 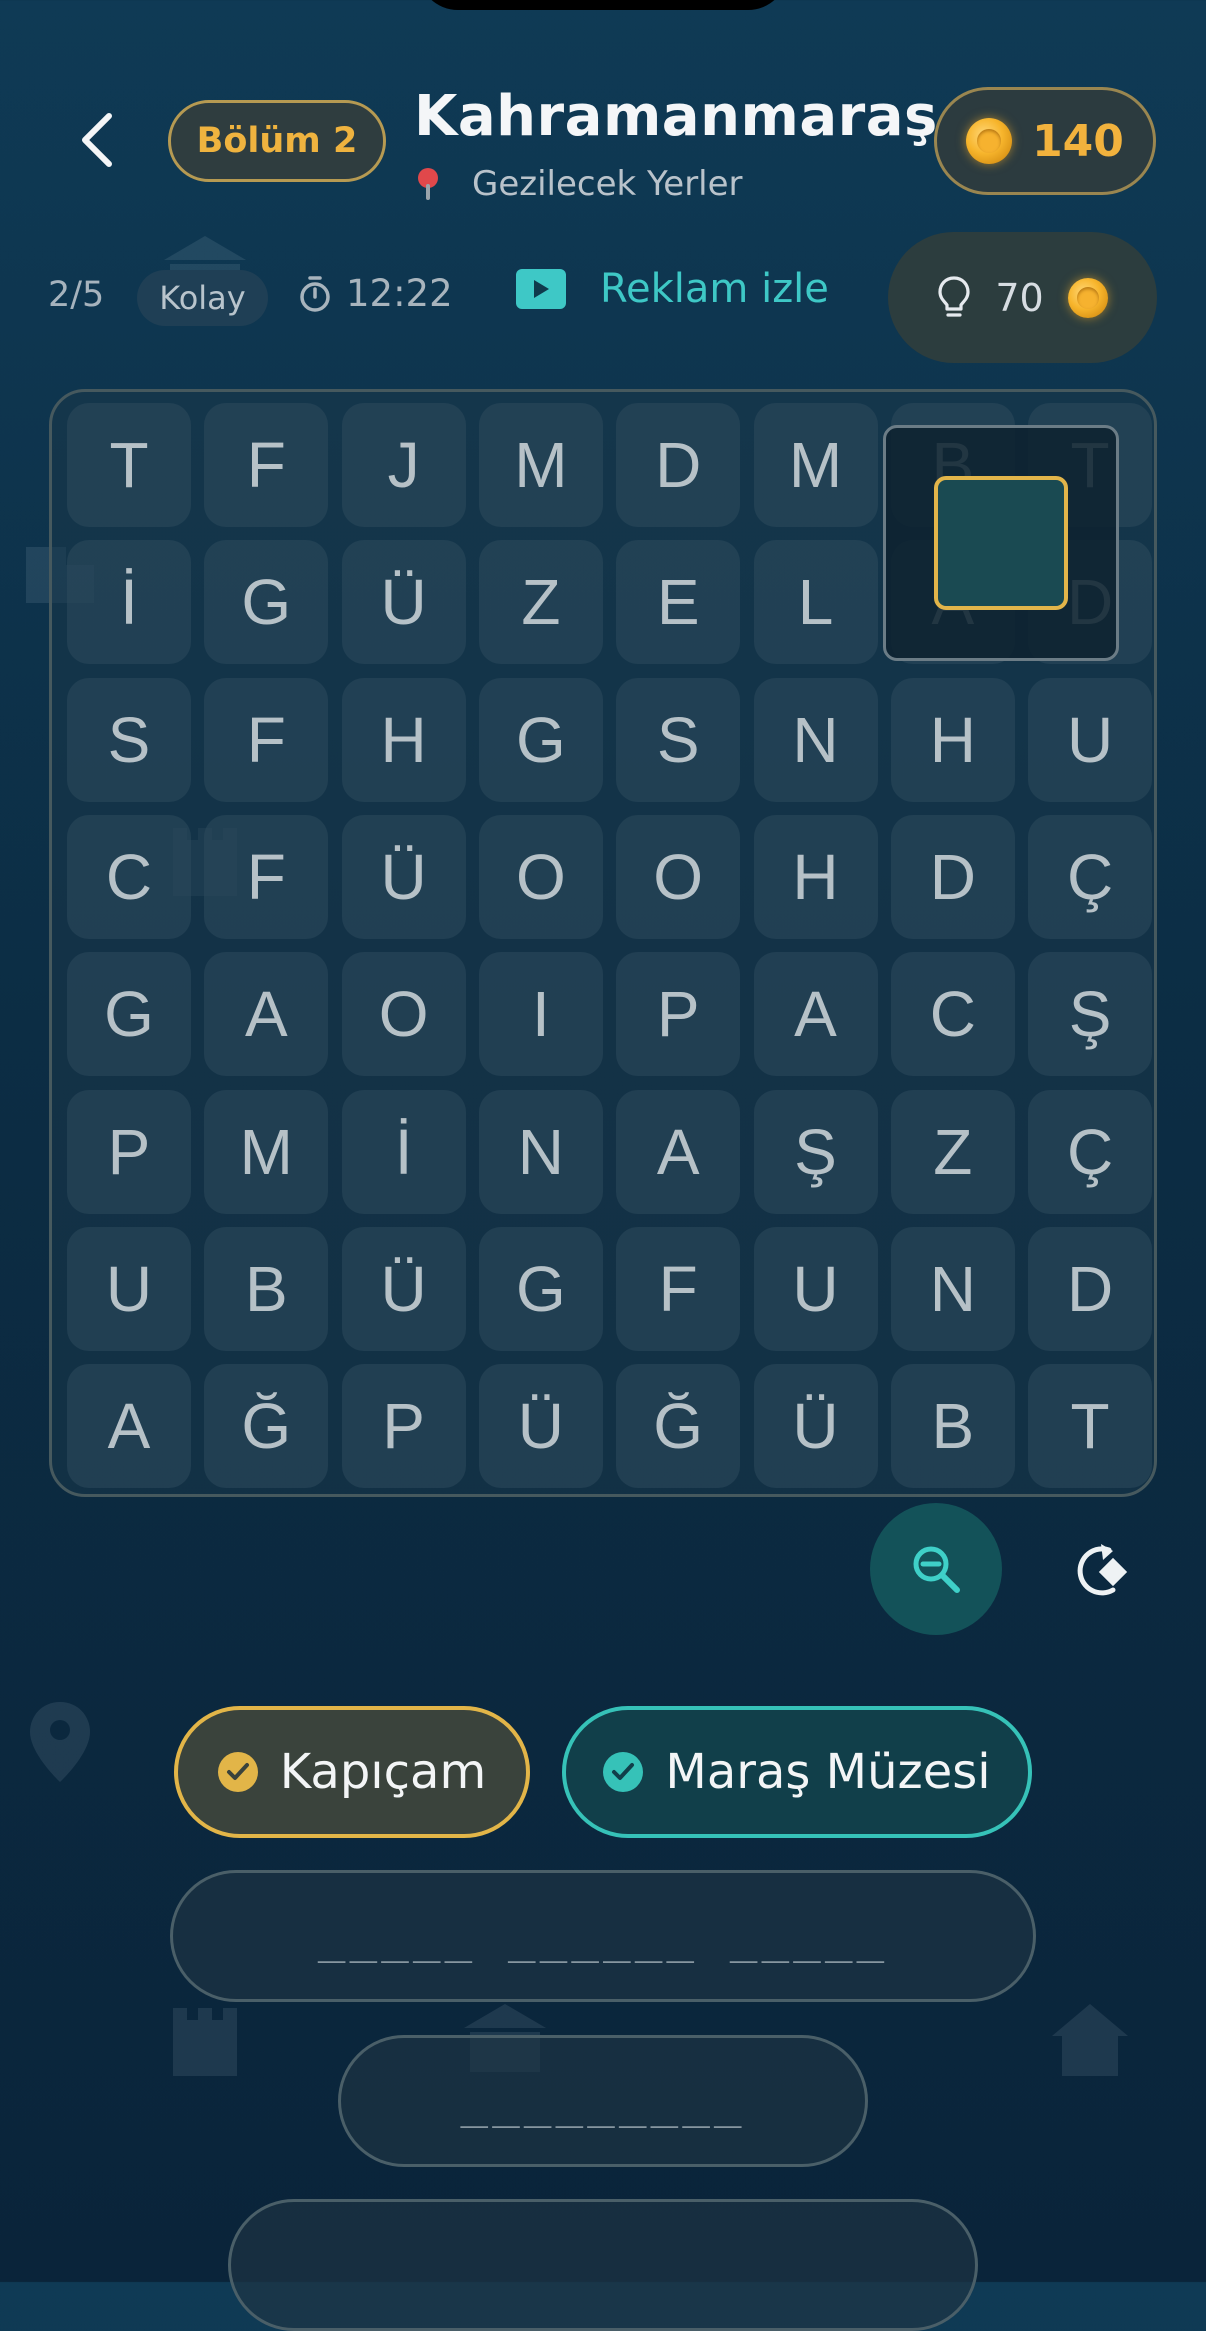 I want to click on rotate-button, so click(x=1101, y=1570).